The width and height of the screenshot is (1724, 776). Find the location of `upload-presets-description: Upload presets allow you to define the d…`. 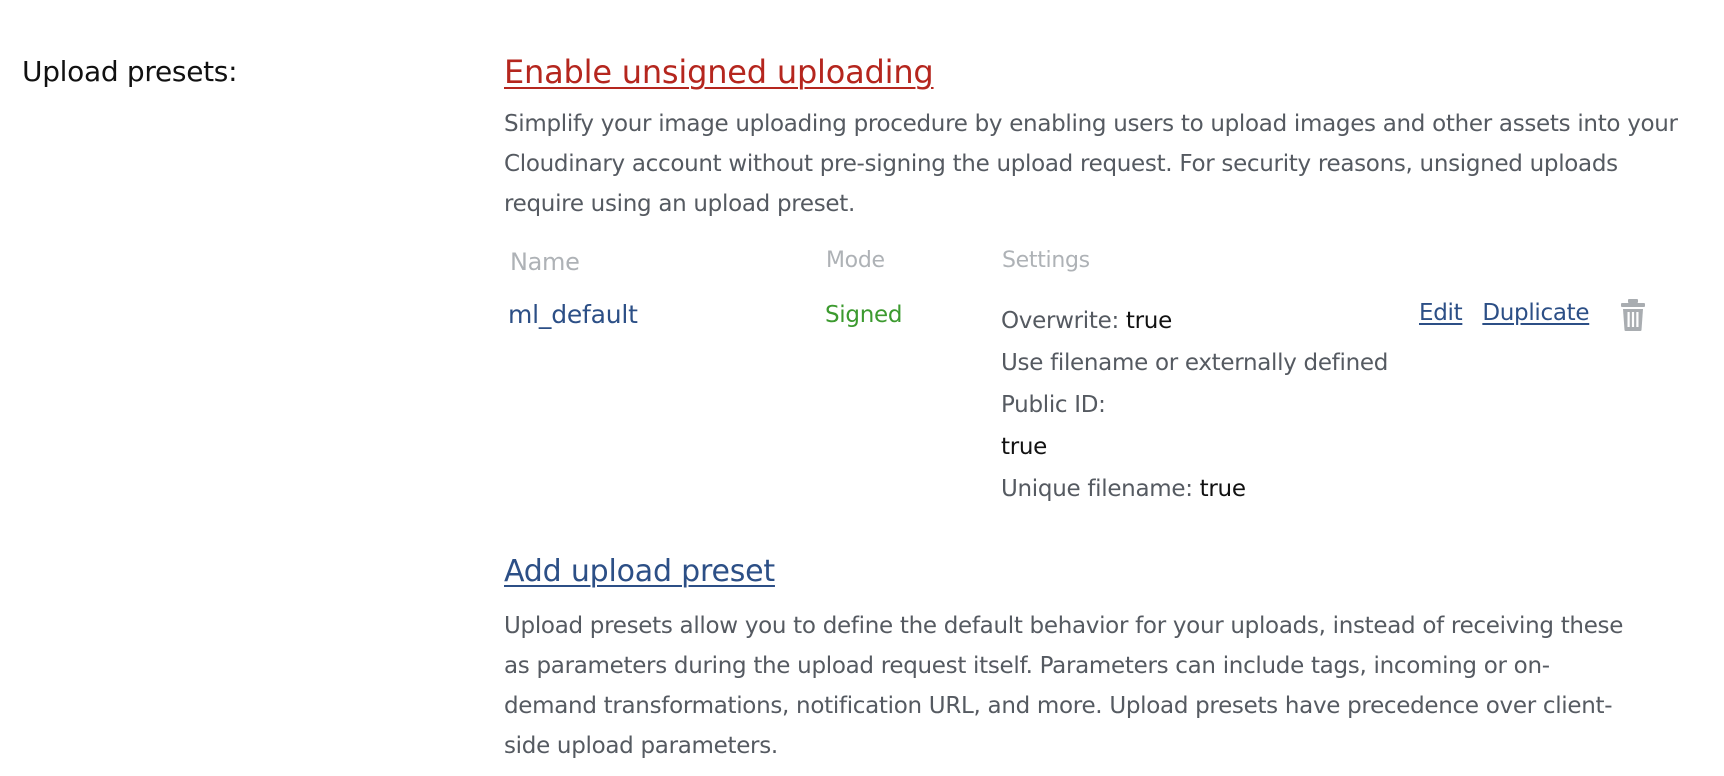

upload-presets-description: Upload presets allow you to define the d… is located at coordinates (1064, 686).